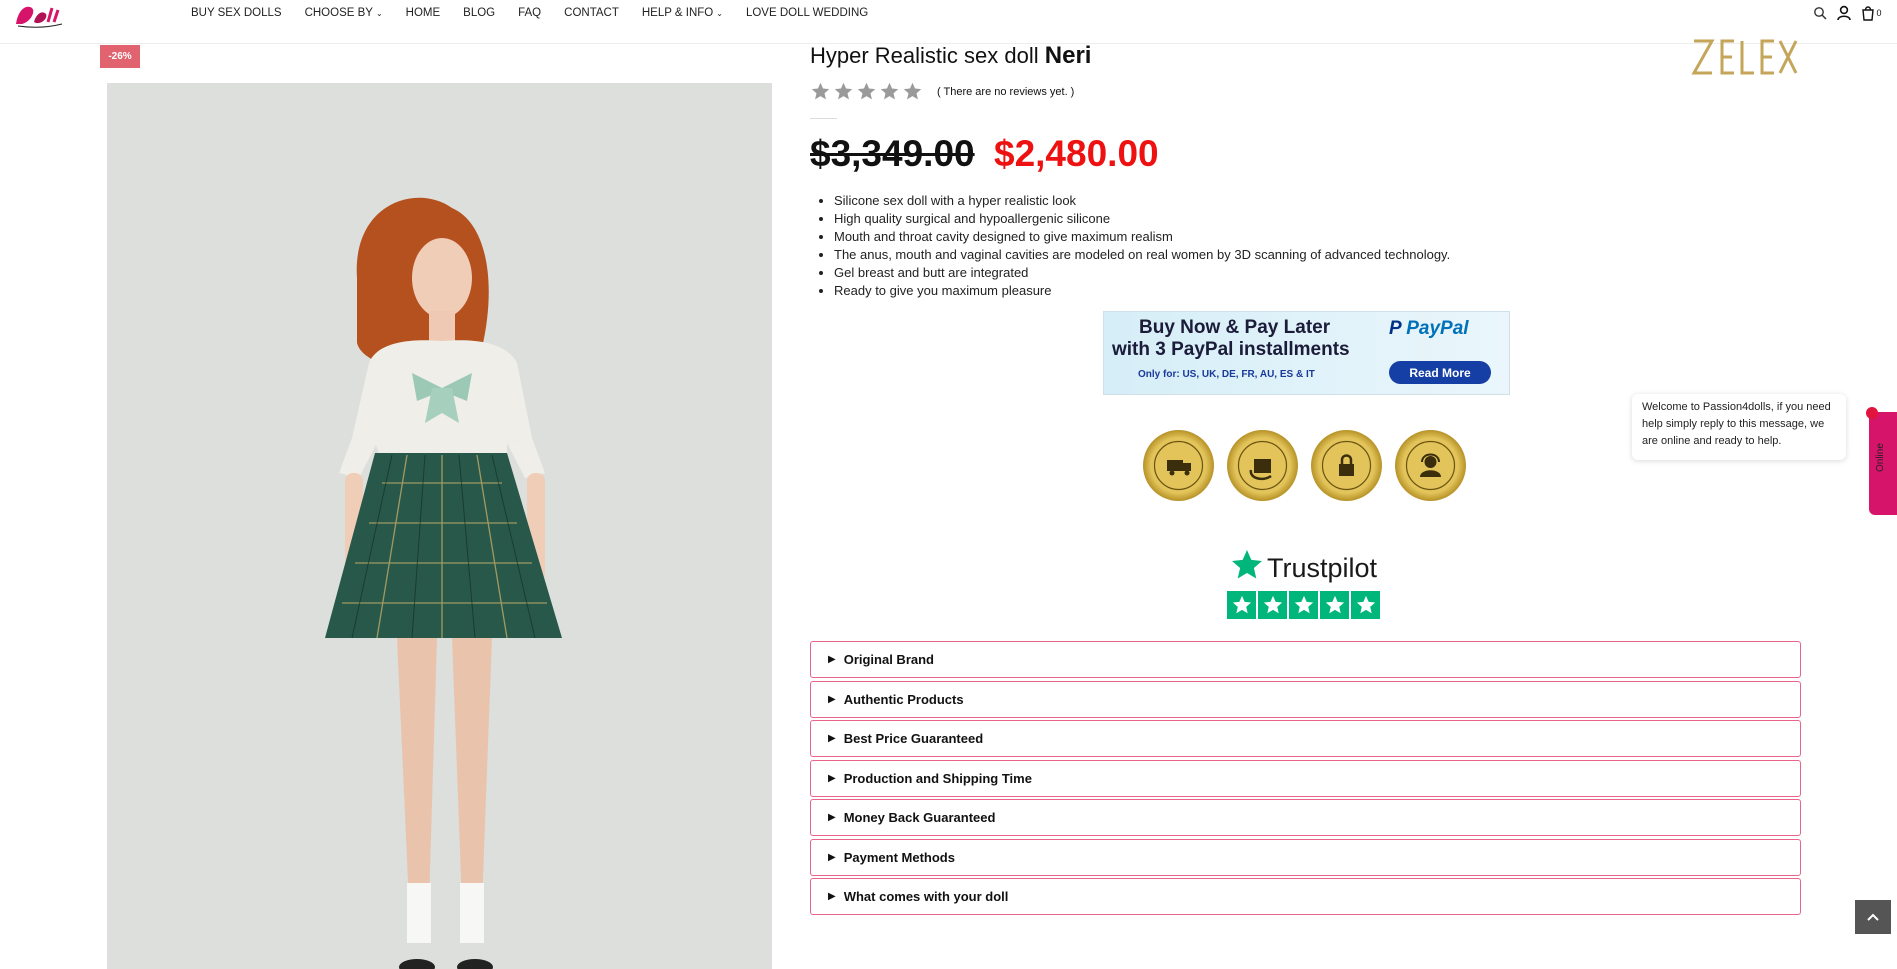 Image resolution: width=1897 pixels, height=969 pixels. I want to click on accordion-label: What comes with your doll, so click(926, 896).